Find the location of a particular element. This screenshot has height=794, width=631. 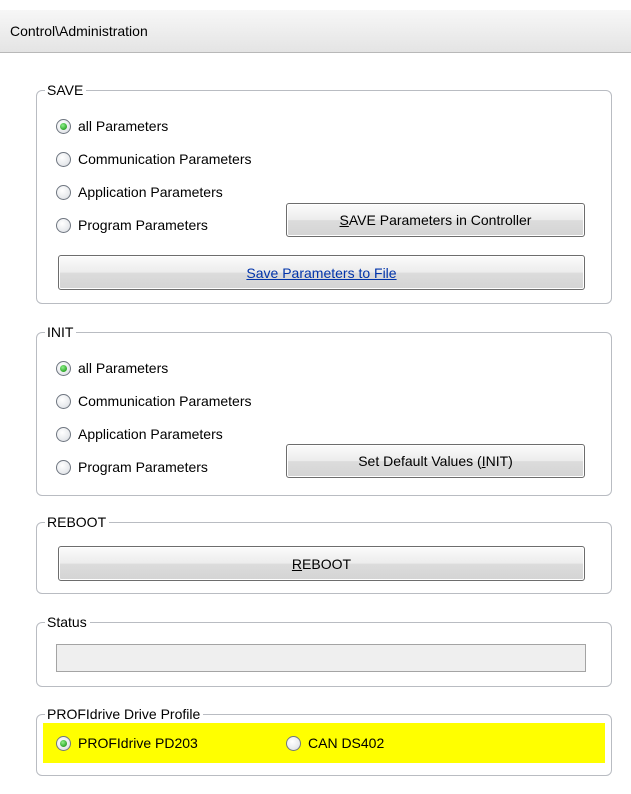

button-label: Set Default Values ( is located at coordinates (420, 461).